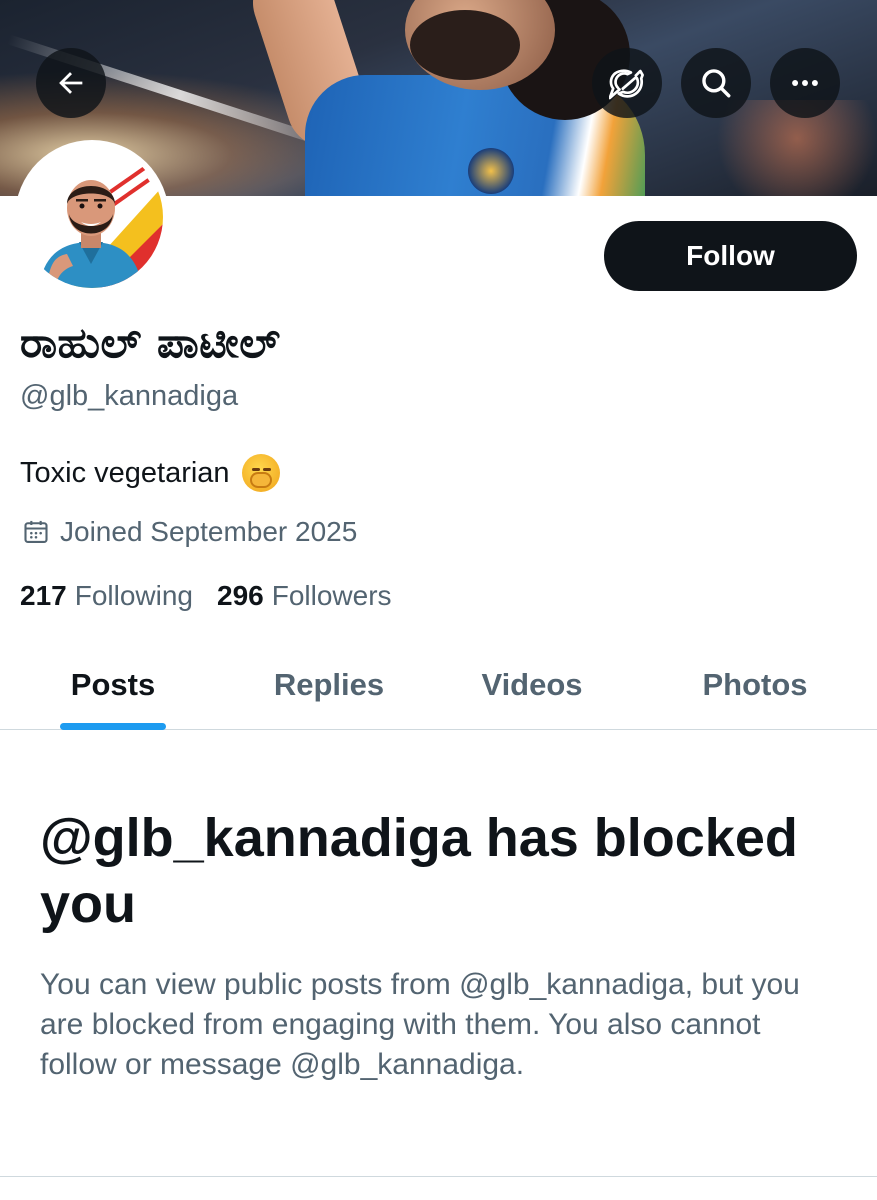  I want to click on avatar-illustration, so click(92, 217).